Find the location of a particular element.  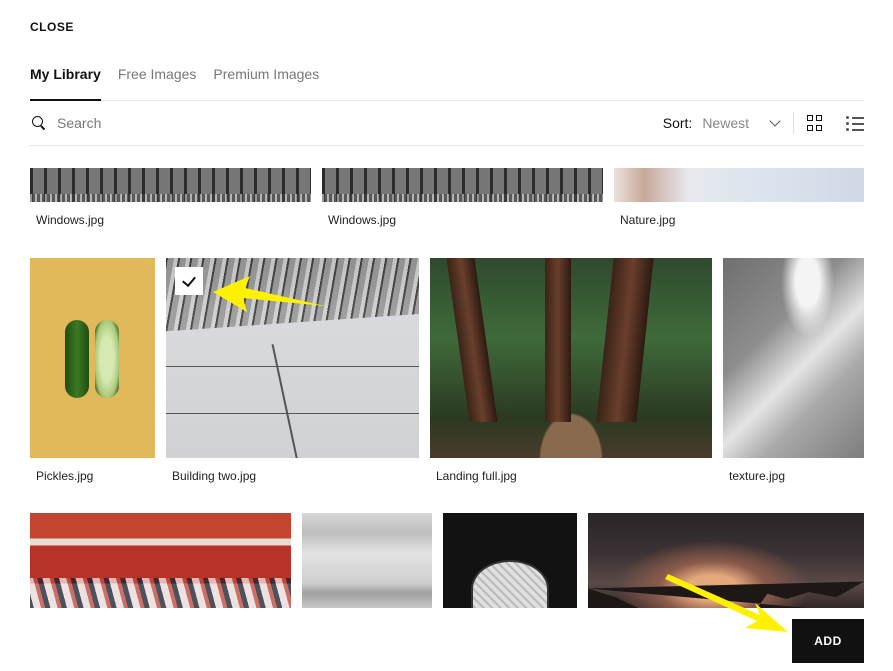

chevron-down-icon is located at coordinates (775, 121).